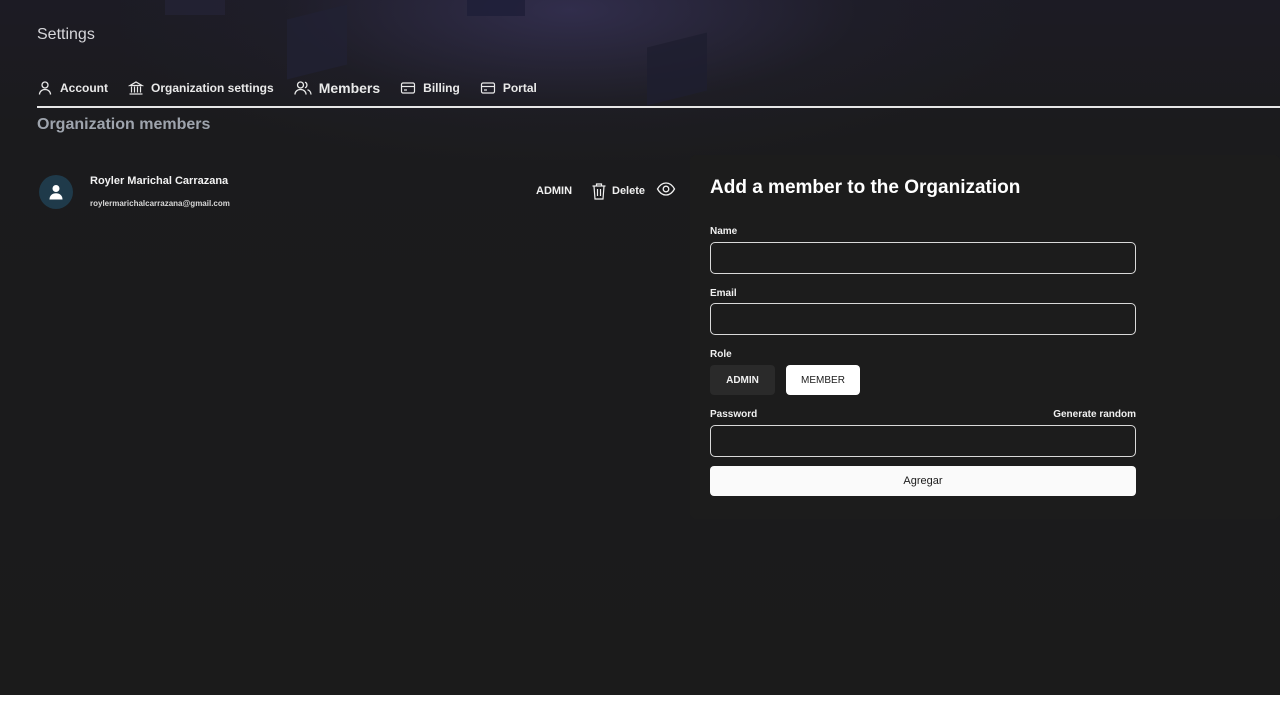  What do you see at coordinates (823, 380) in the screenshot?
I see `role-member-button: MEMBER` at bounding box center [823, 380].